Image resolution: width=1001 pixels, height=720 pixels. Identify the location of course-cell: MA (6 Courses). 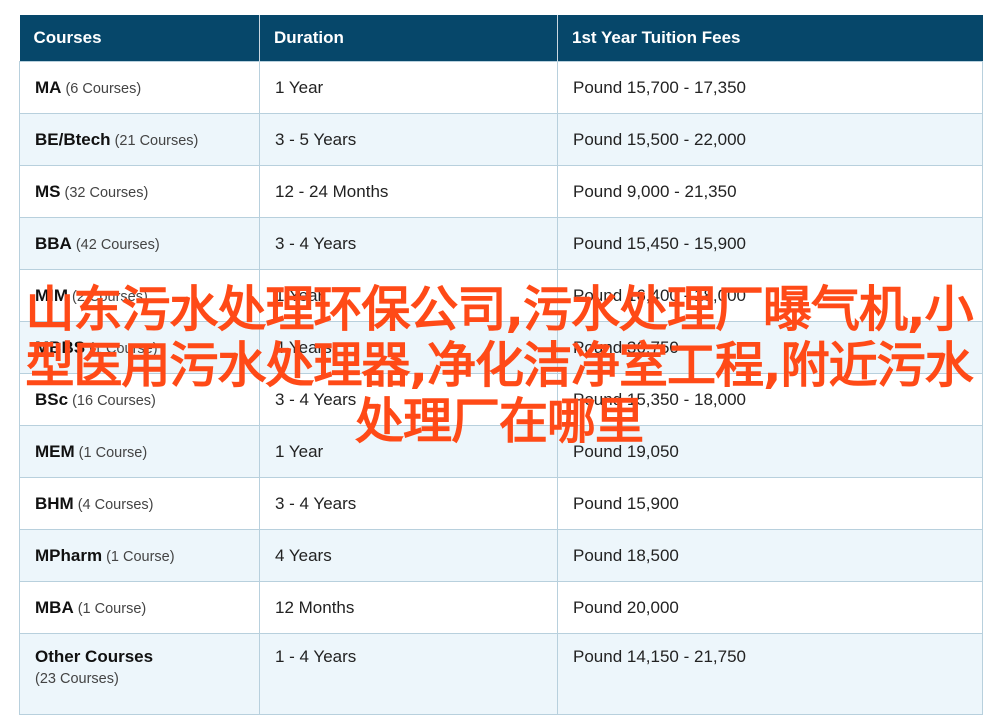
(139, 87).